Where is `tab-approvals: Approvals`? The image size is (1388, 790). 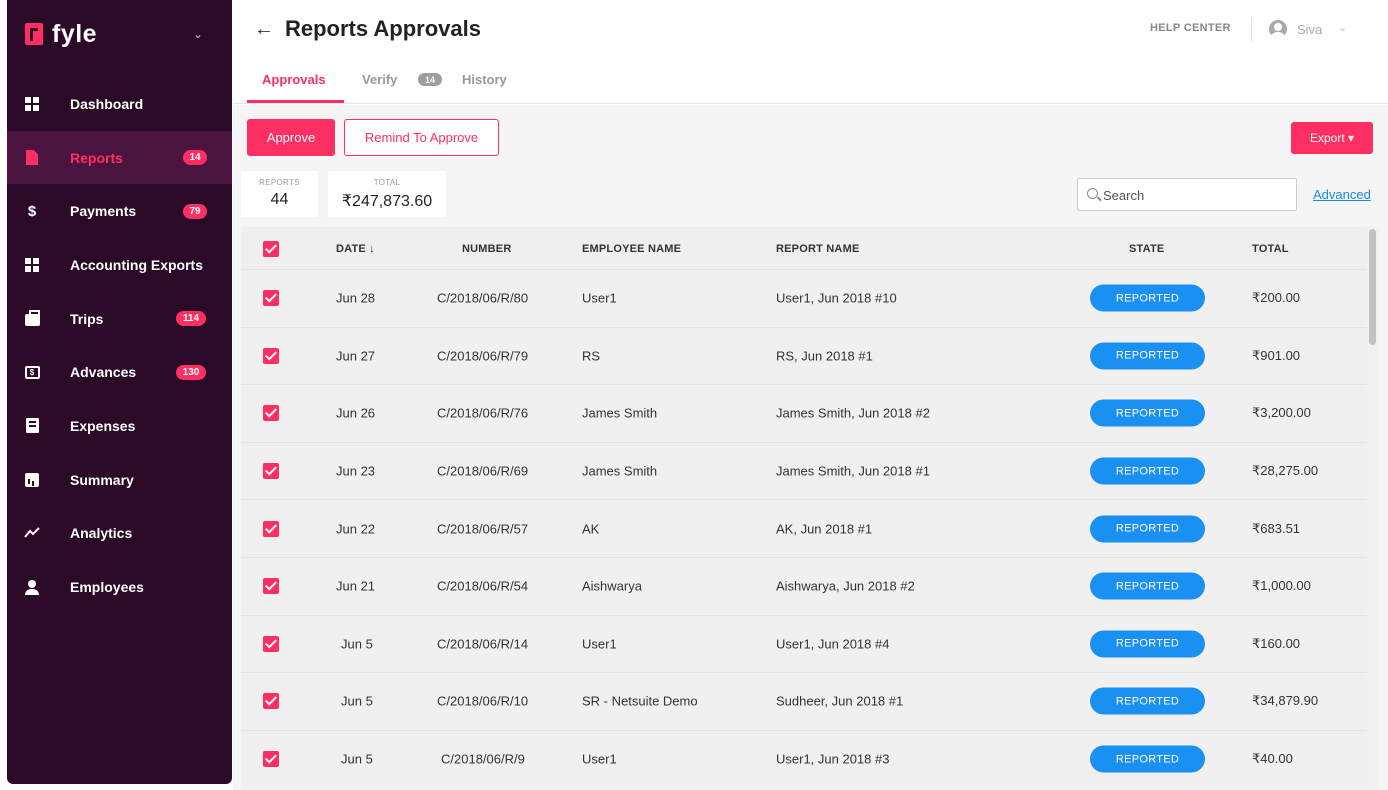 tab-approvals: Approvals is located at coordinates (294, 79).